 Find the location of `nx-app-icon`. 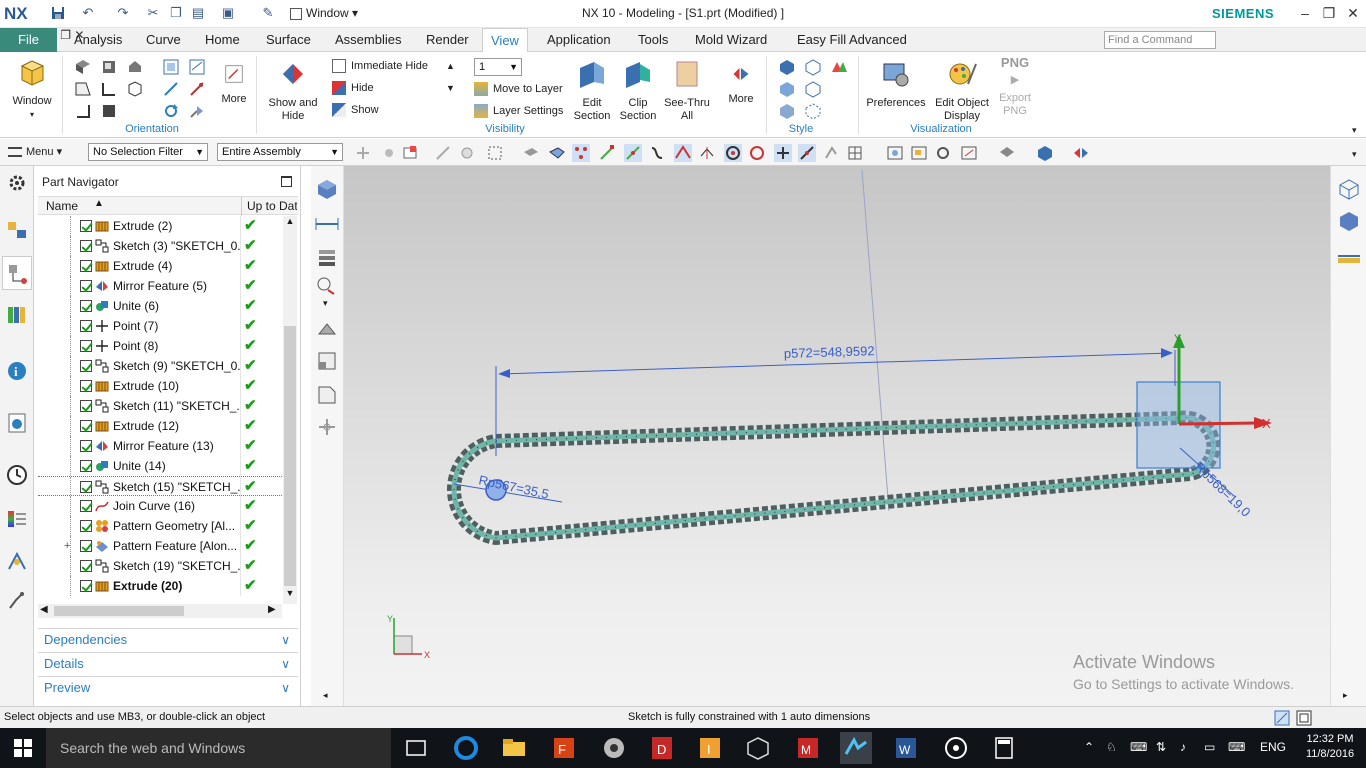

nx-app-icon is located at coordinates (856, 748).